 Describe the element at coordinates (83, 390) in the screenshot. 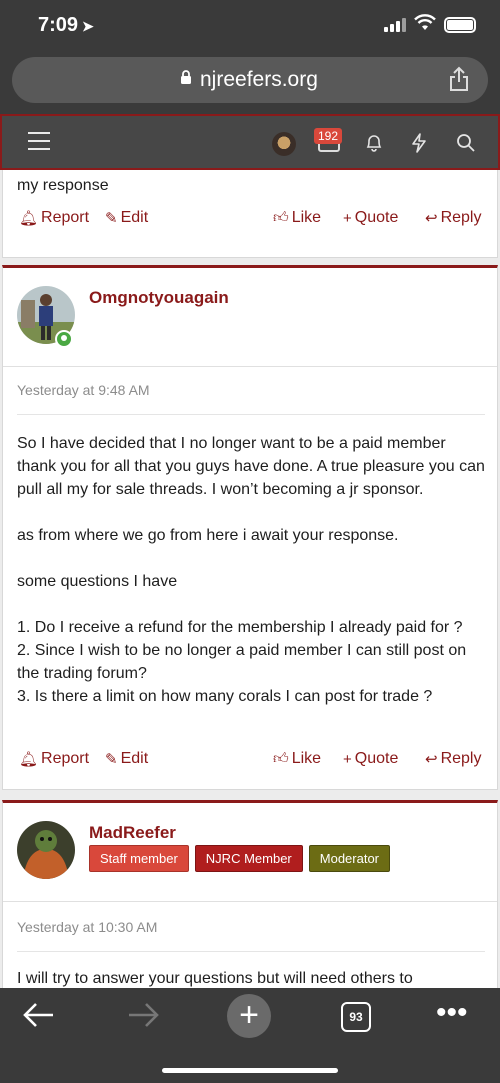

I see `post-date: Yesterday at 9:48 AM` at that location.